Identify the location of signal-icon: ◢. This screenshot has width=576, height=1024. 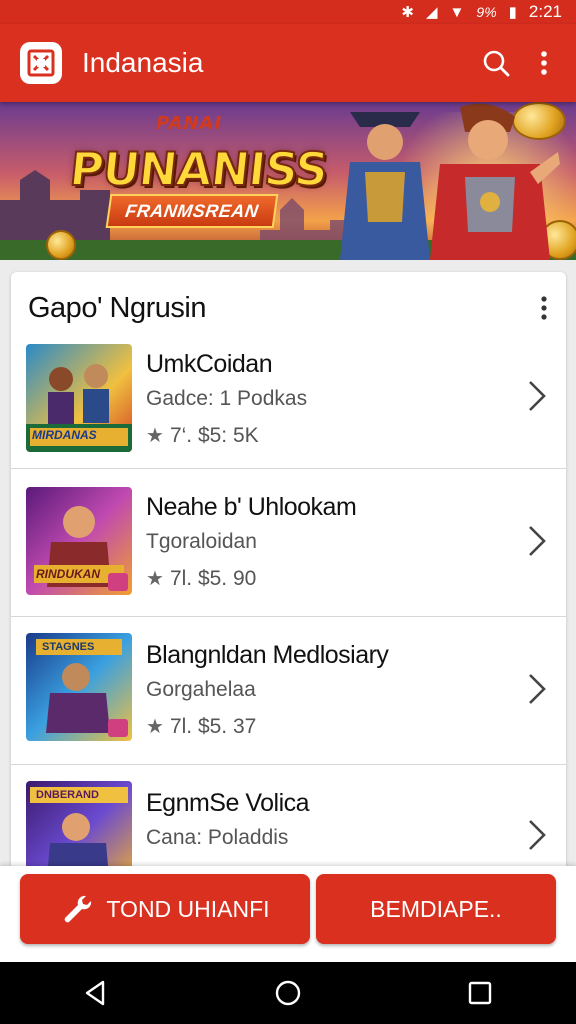
(432, 12).